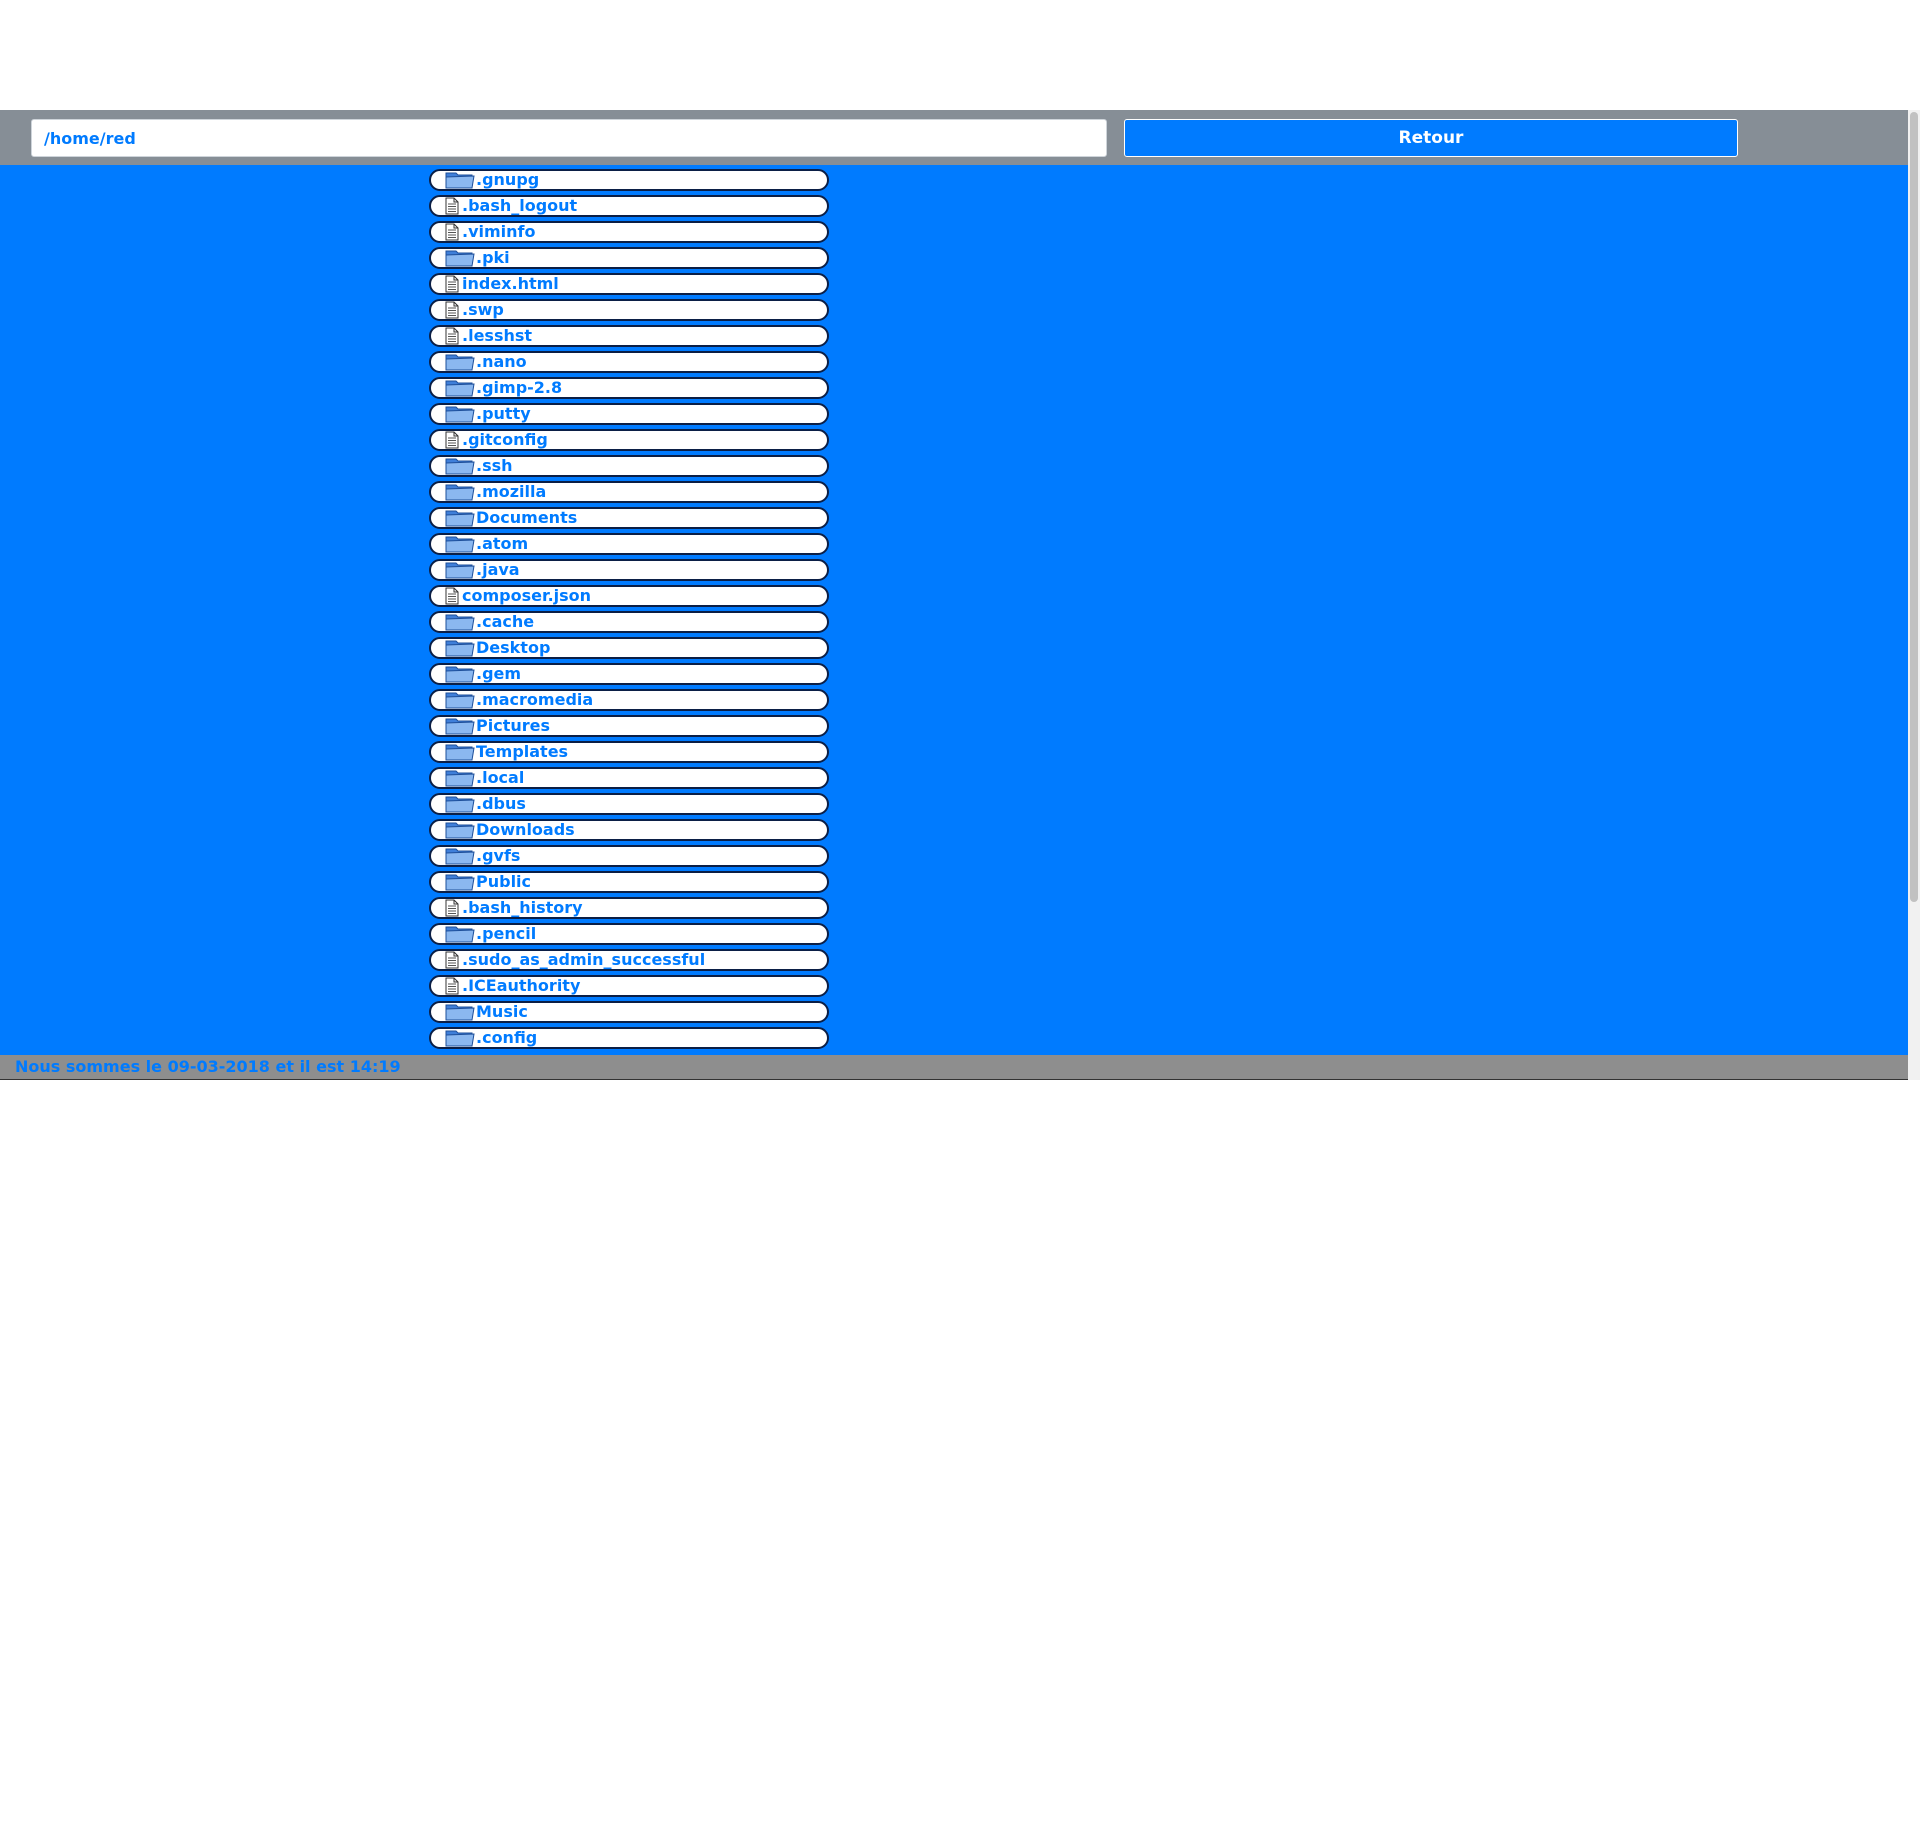 The image size is (1920, 1848). What do you see at coordinates (505, 439) in the screenshot?
I see `file-list-item-name: .gitconfig` at bounding box center [505, 439].